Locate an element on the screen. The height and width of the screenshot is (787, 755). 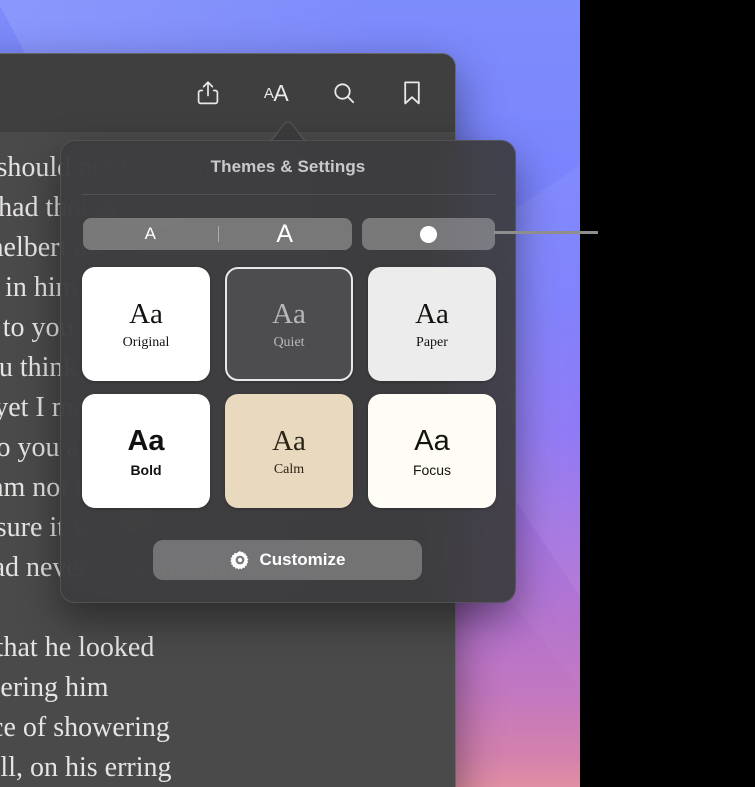
theme-label: Original is located at coordinates (146, 342).